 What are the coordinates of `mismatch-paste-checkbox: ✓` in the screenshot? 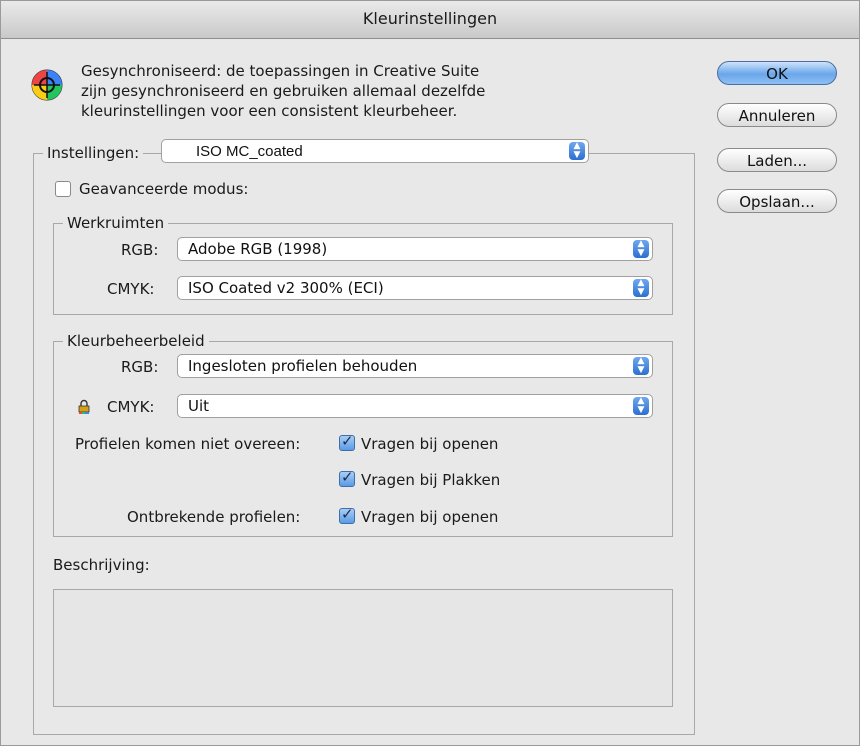 It's located at (347, 477).